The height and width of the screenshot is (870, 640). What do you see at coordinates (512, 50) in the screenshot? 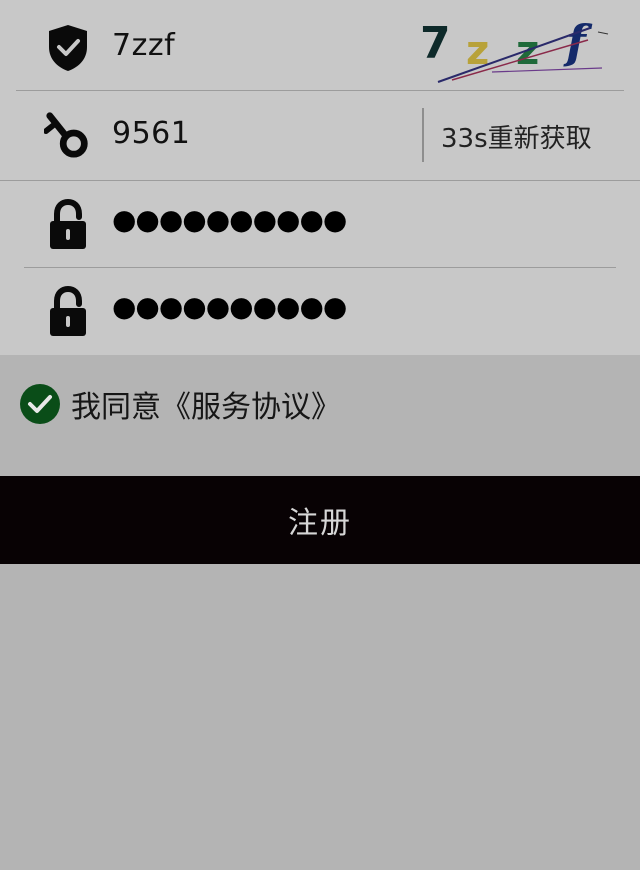
I see `captcha-image: 7 z z f` at bounding box center [512, 50].